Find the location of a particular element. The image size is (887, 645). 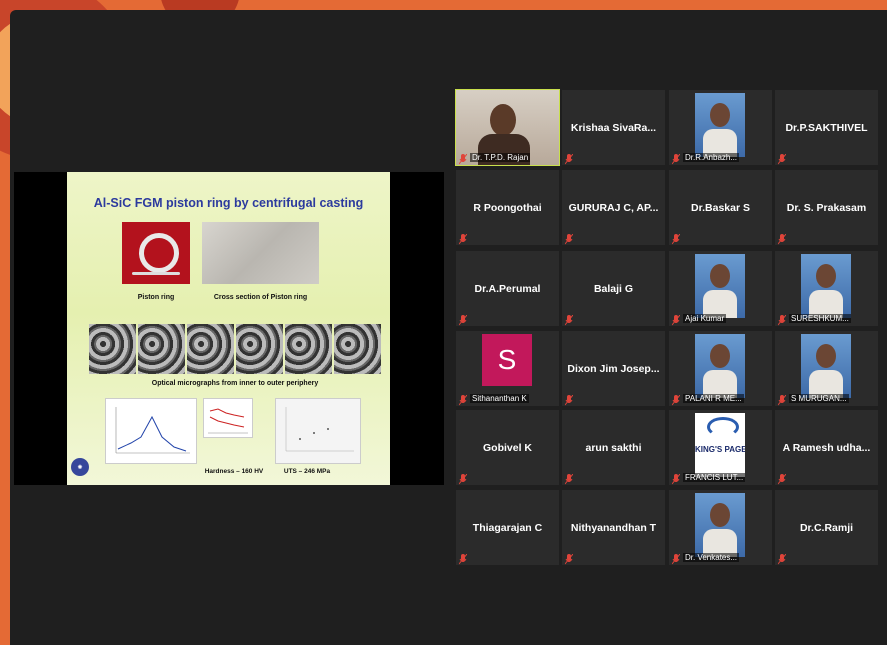

participant-name: arun sakthi is located at coordinates (613, 447).